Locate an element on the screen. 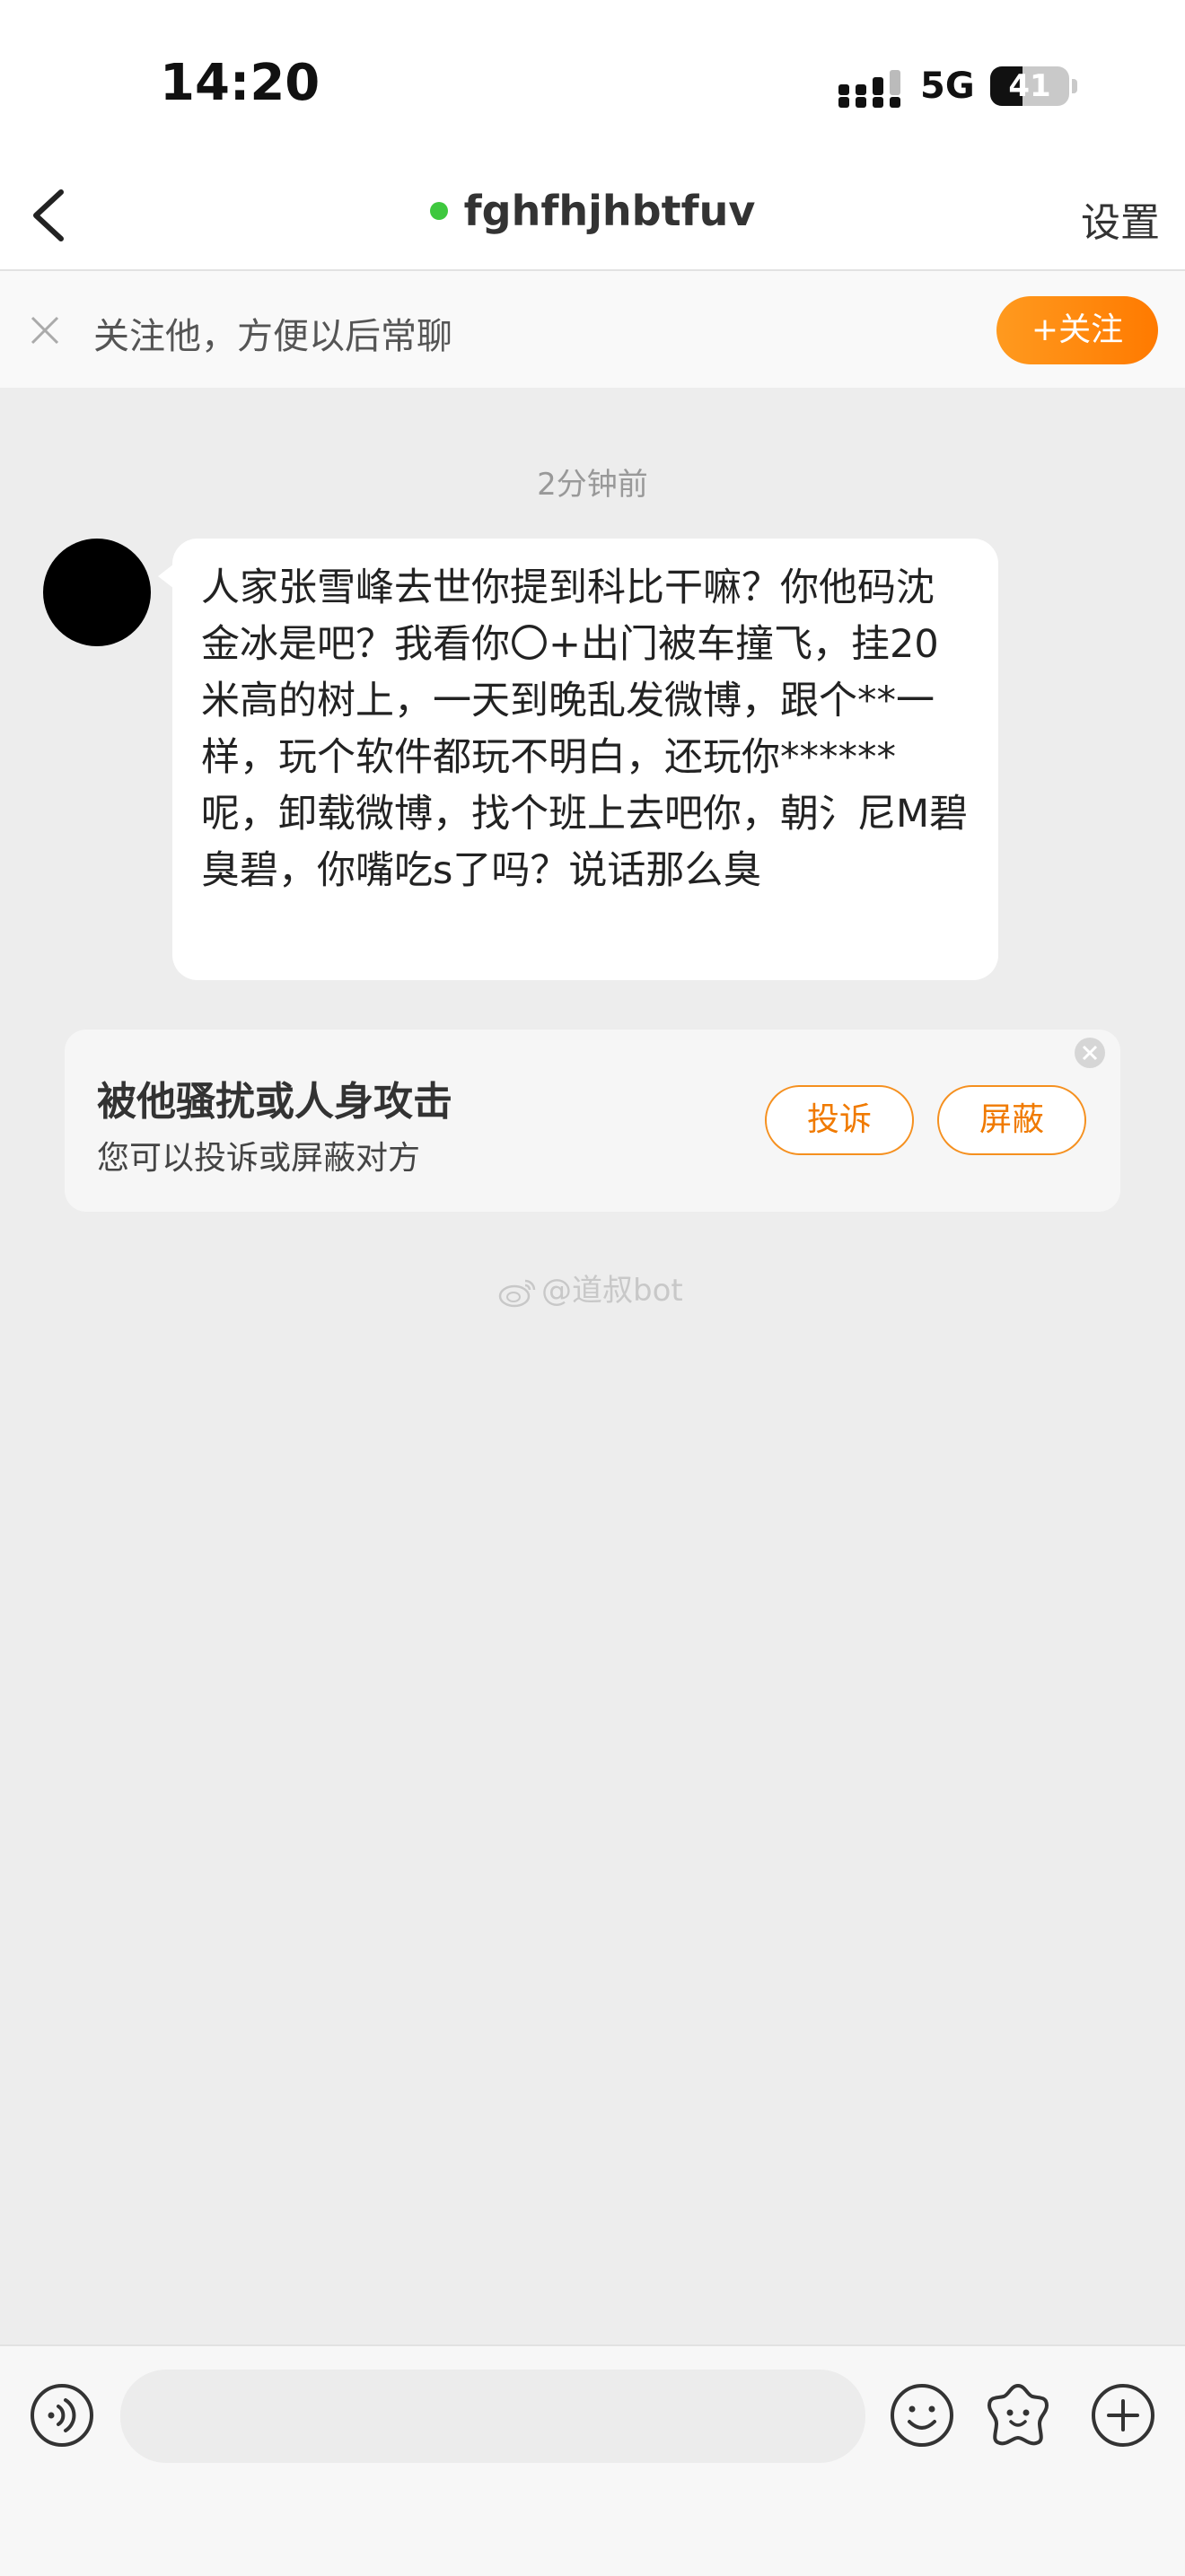 This screenshot has height=2576, width=1185. battery-percent: 41 is located at coordinates (1029, 86).